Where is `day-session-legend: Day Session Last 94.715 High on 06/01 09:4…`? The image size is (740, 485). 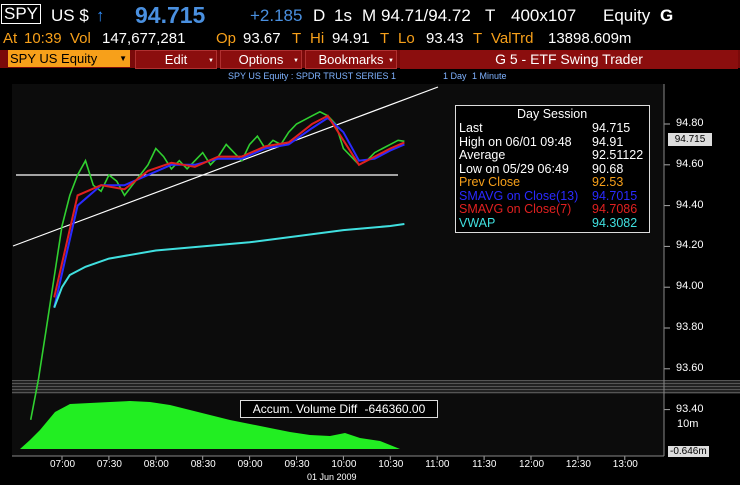
day-session-legend: Day Session Last 94.715 High on 06/01 09:4… is located at coordinates (552, 169).